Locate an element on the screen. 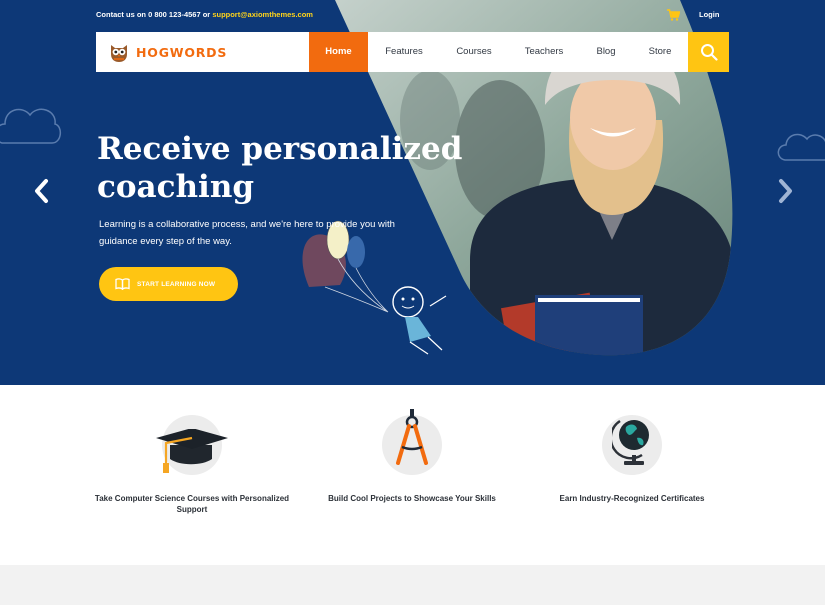  owl-logo-icon is located at coordinates (119, 53).